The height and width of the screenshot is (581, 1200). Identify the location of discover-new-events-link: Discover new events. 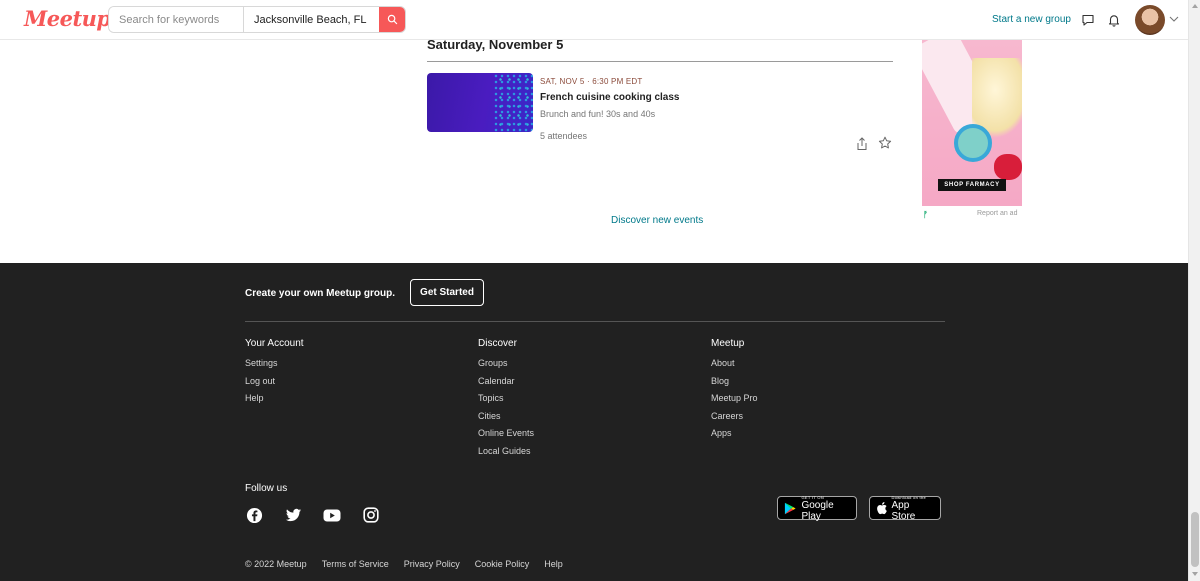
(657, 220).